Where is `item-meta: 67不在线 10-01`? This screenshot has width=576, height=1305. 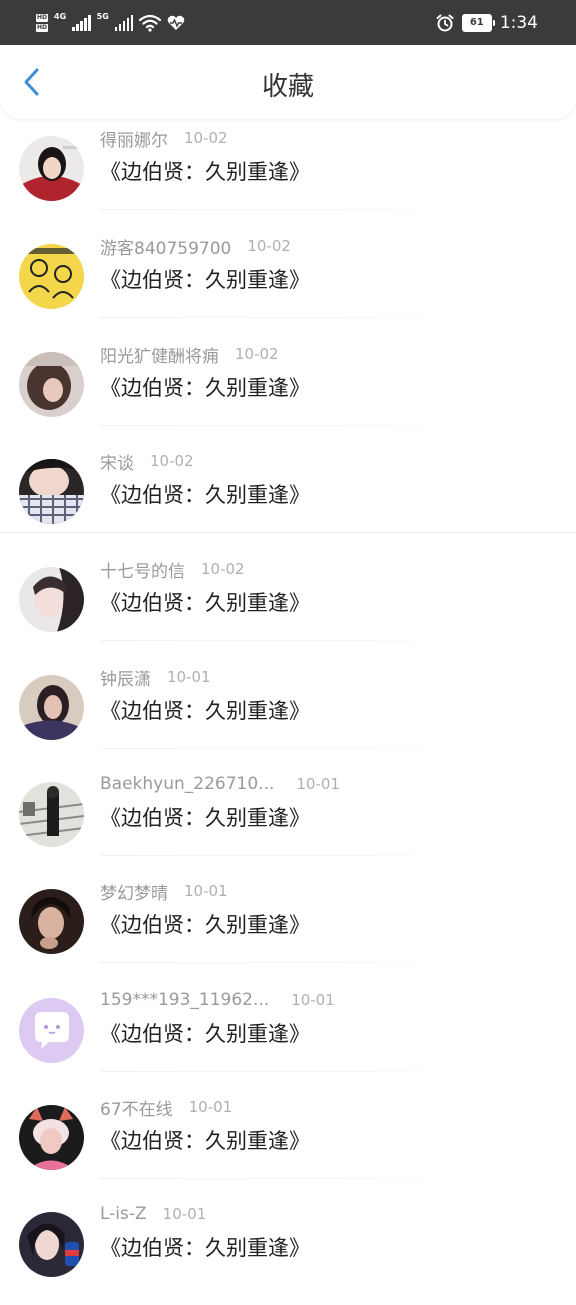
item-meta: 67不在线 10-01 is located at coordinates (166, 1107).